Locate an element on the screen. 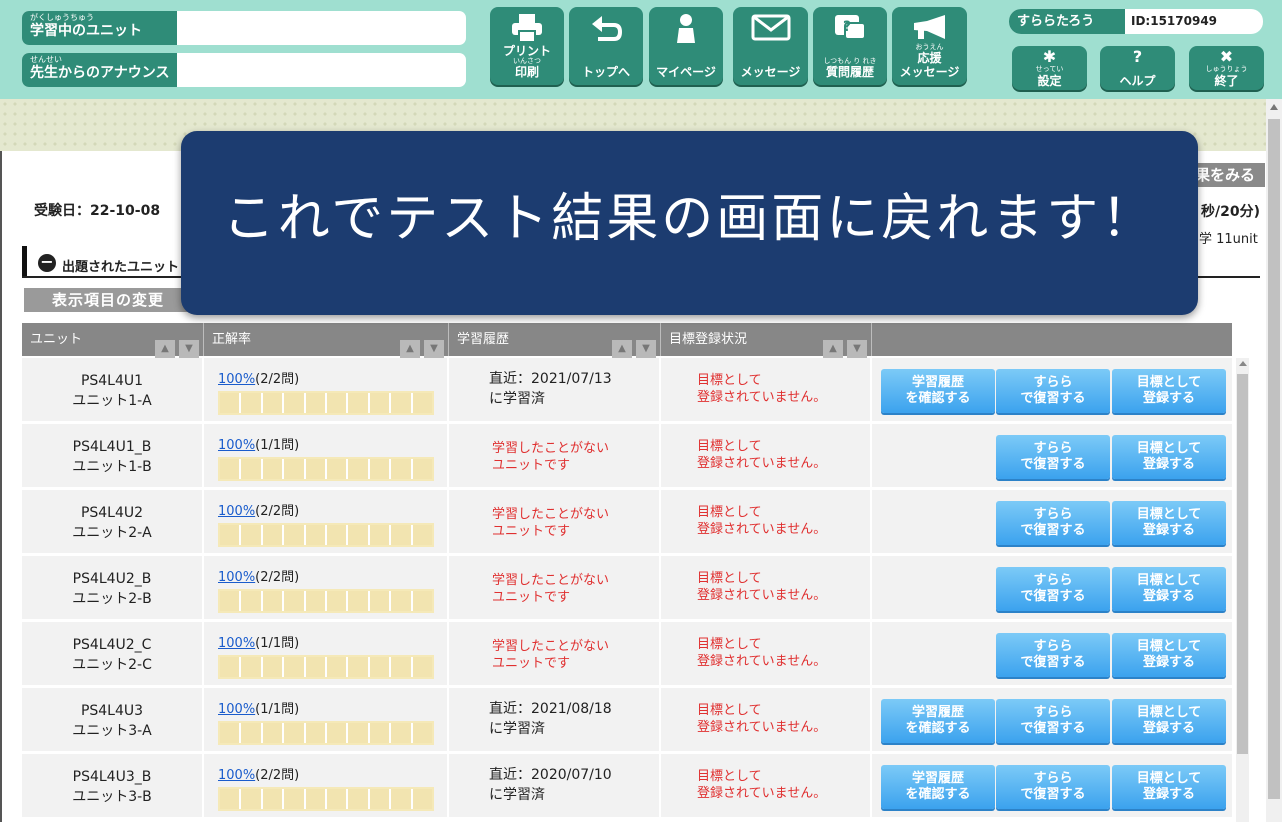 This screenshot has width=1282, height=822. review-label2: で復習する is located at coordinates (1053, 728).